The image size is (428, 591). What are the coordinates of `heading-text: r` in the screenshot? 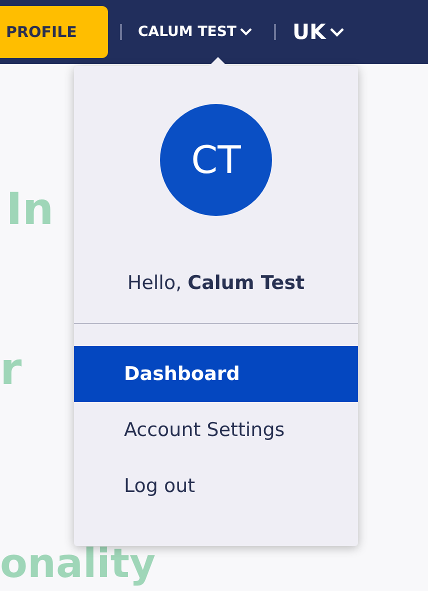 It's located at (11, 370).